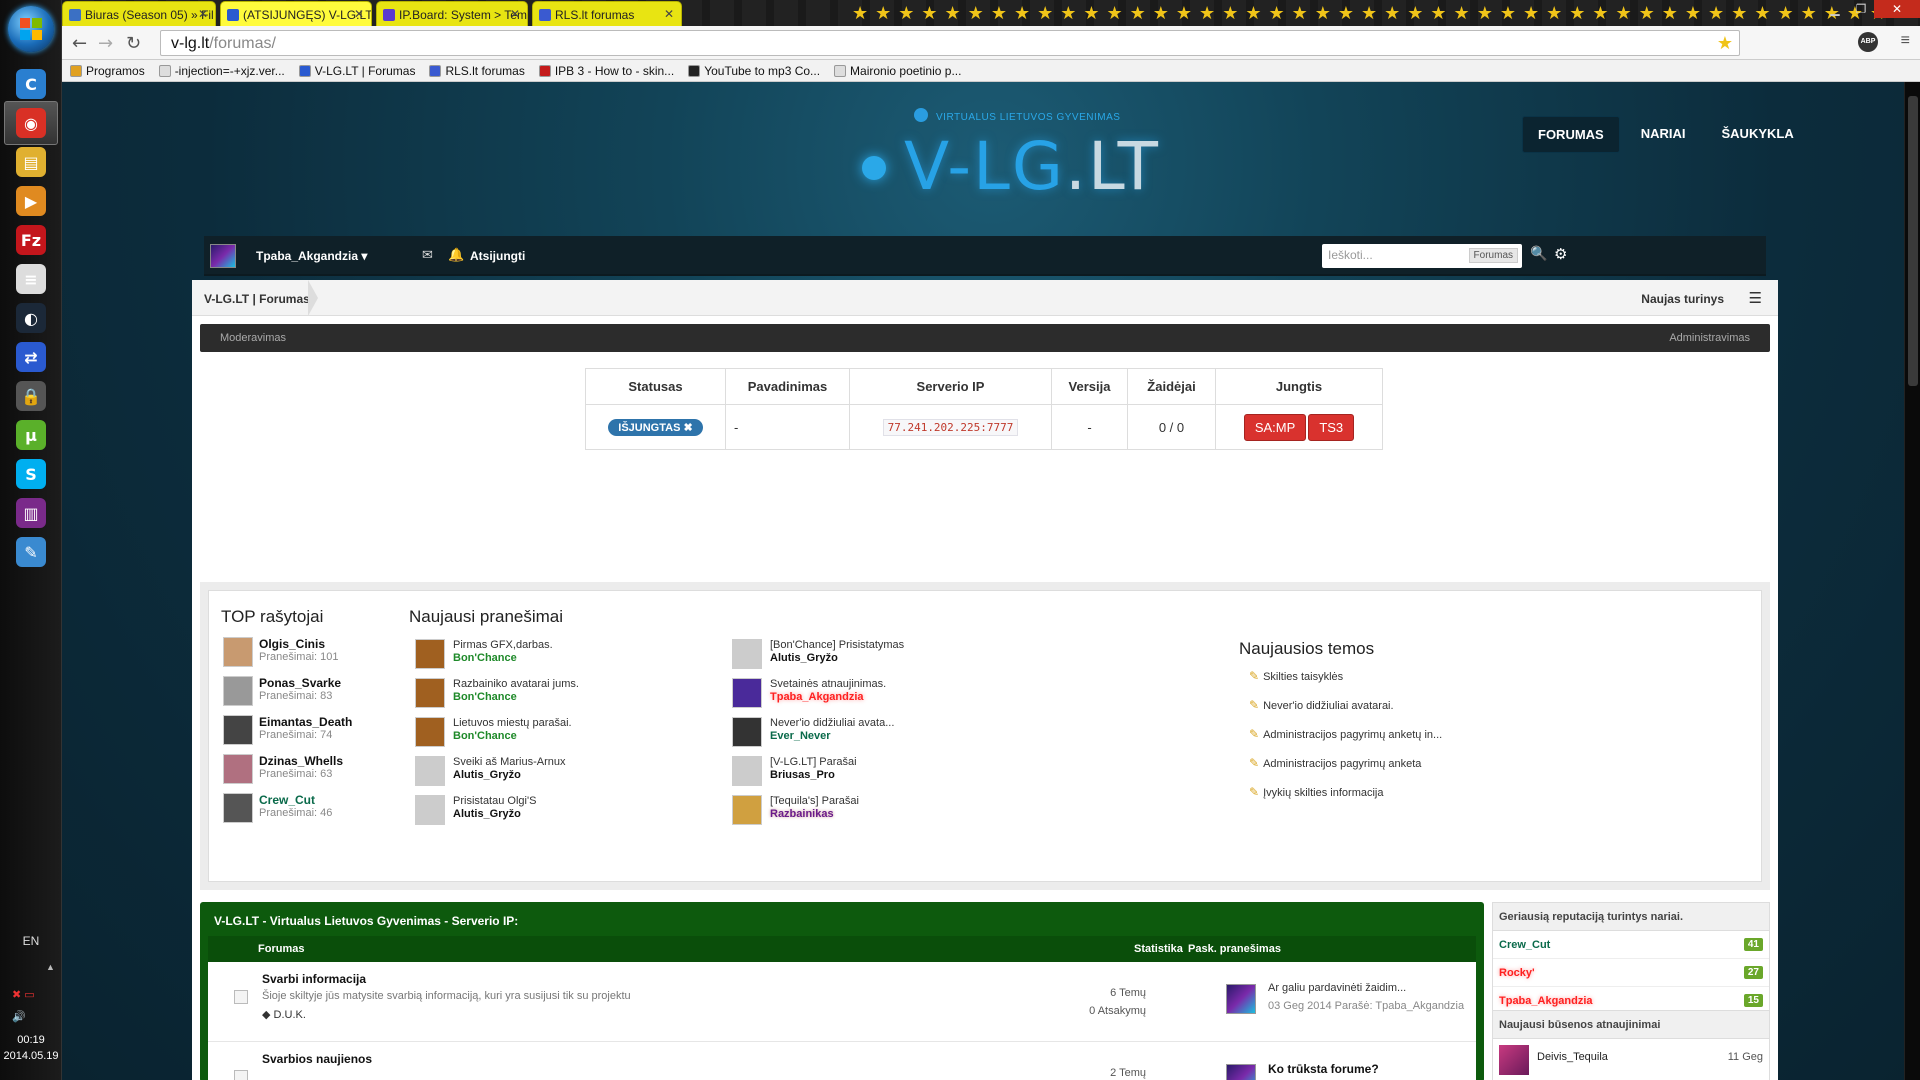 Image resolution: width=1920 pixels, height=1080 pixels. What do you see at coordinates (1342, 764) in the screenshot?
I see `topic-title: Administracijos pagyrimų anketa` at bounding box center [1342, 764].